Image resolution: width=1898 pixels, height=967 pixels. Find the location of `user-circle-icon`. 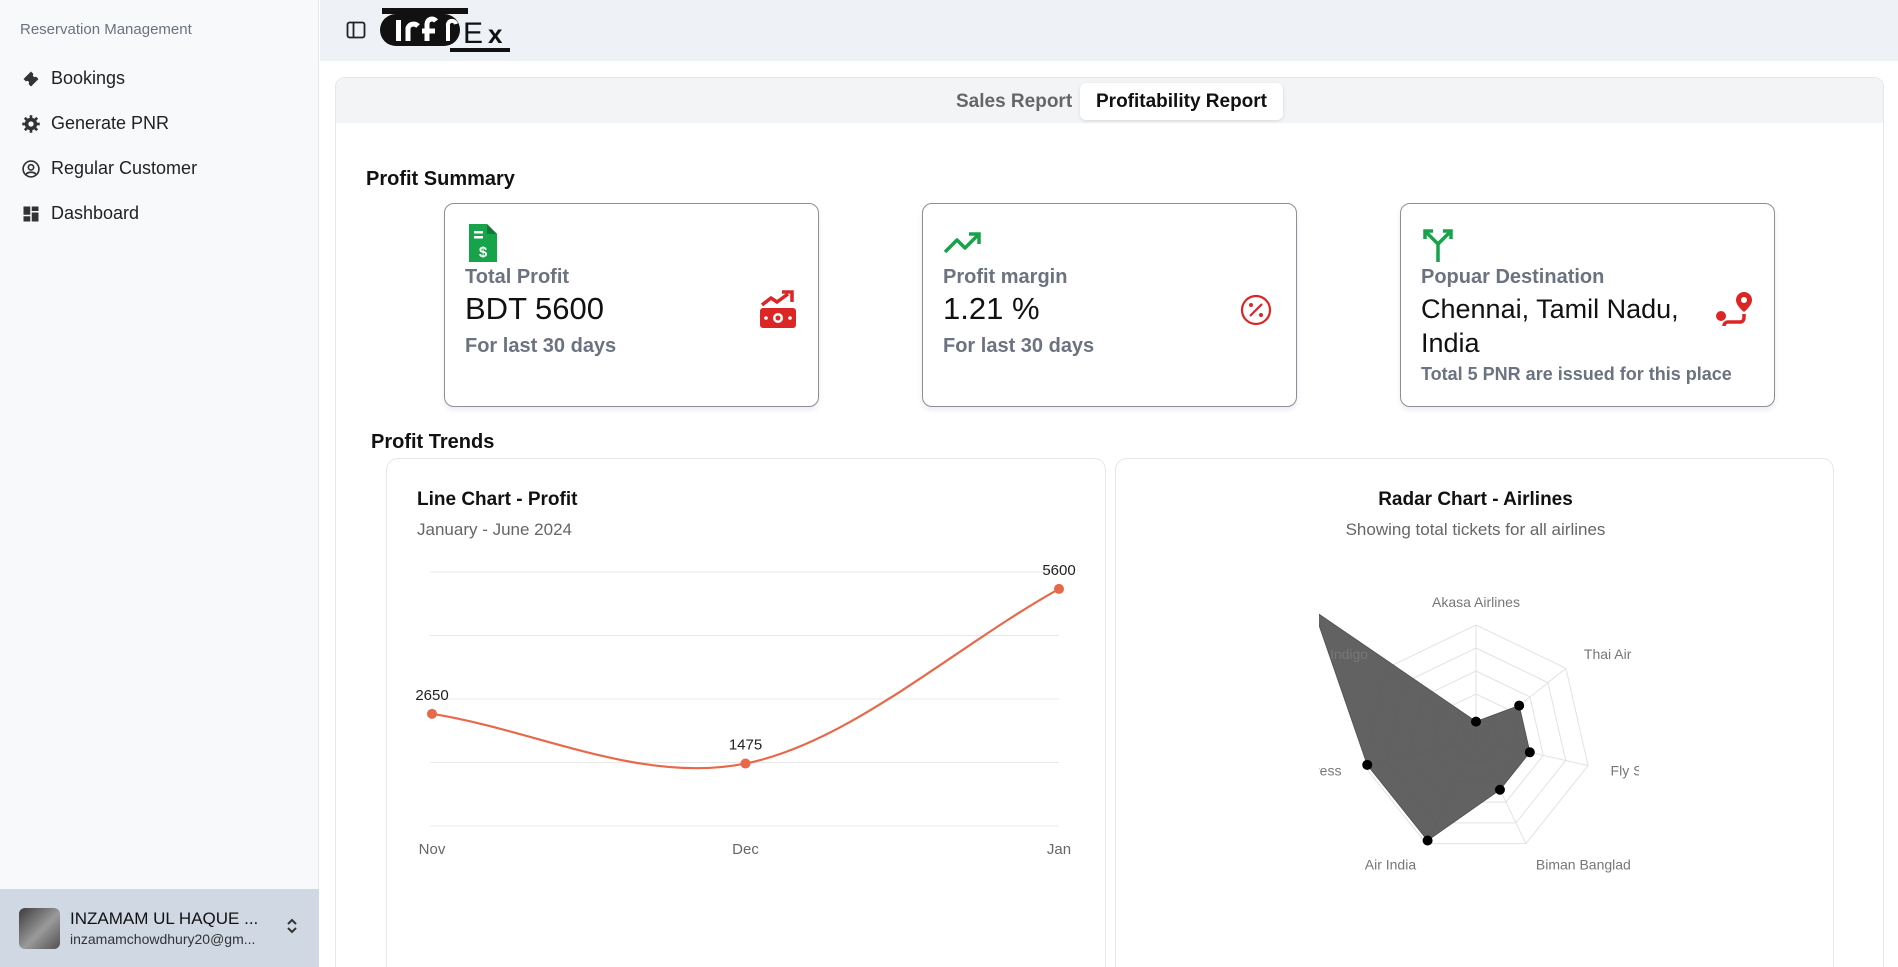

user-circle-icon is located at coordinates (31, 169).